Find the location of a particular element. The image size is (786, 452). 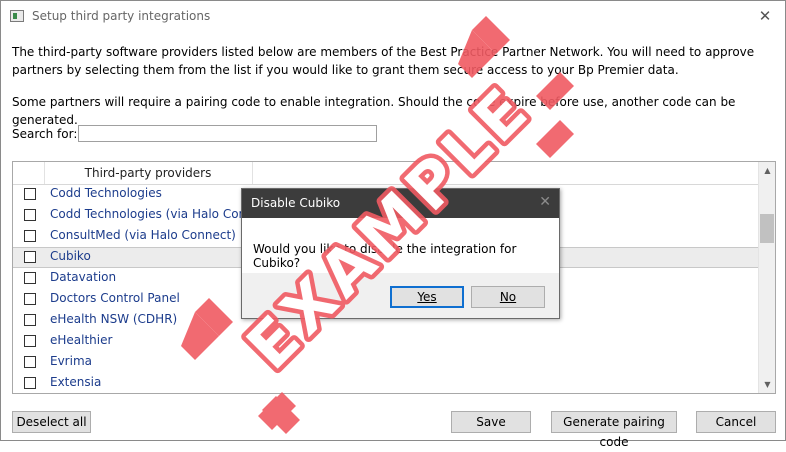

provider-name: ConsultMed (via Halo Connect) is located at coordinates (143, 235).